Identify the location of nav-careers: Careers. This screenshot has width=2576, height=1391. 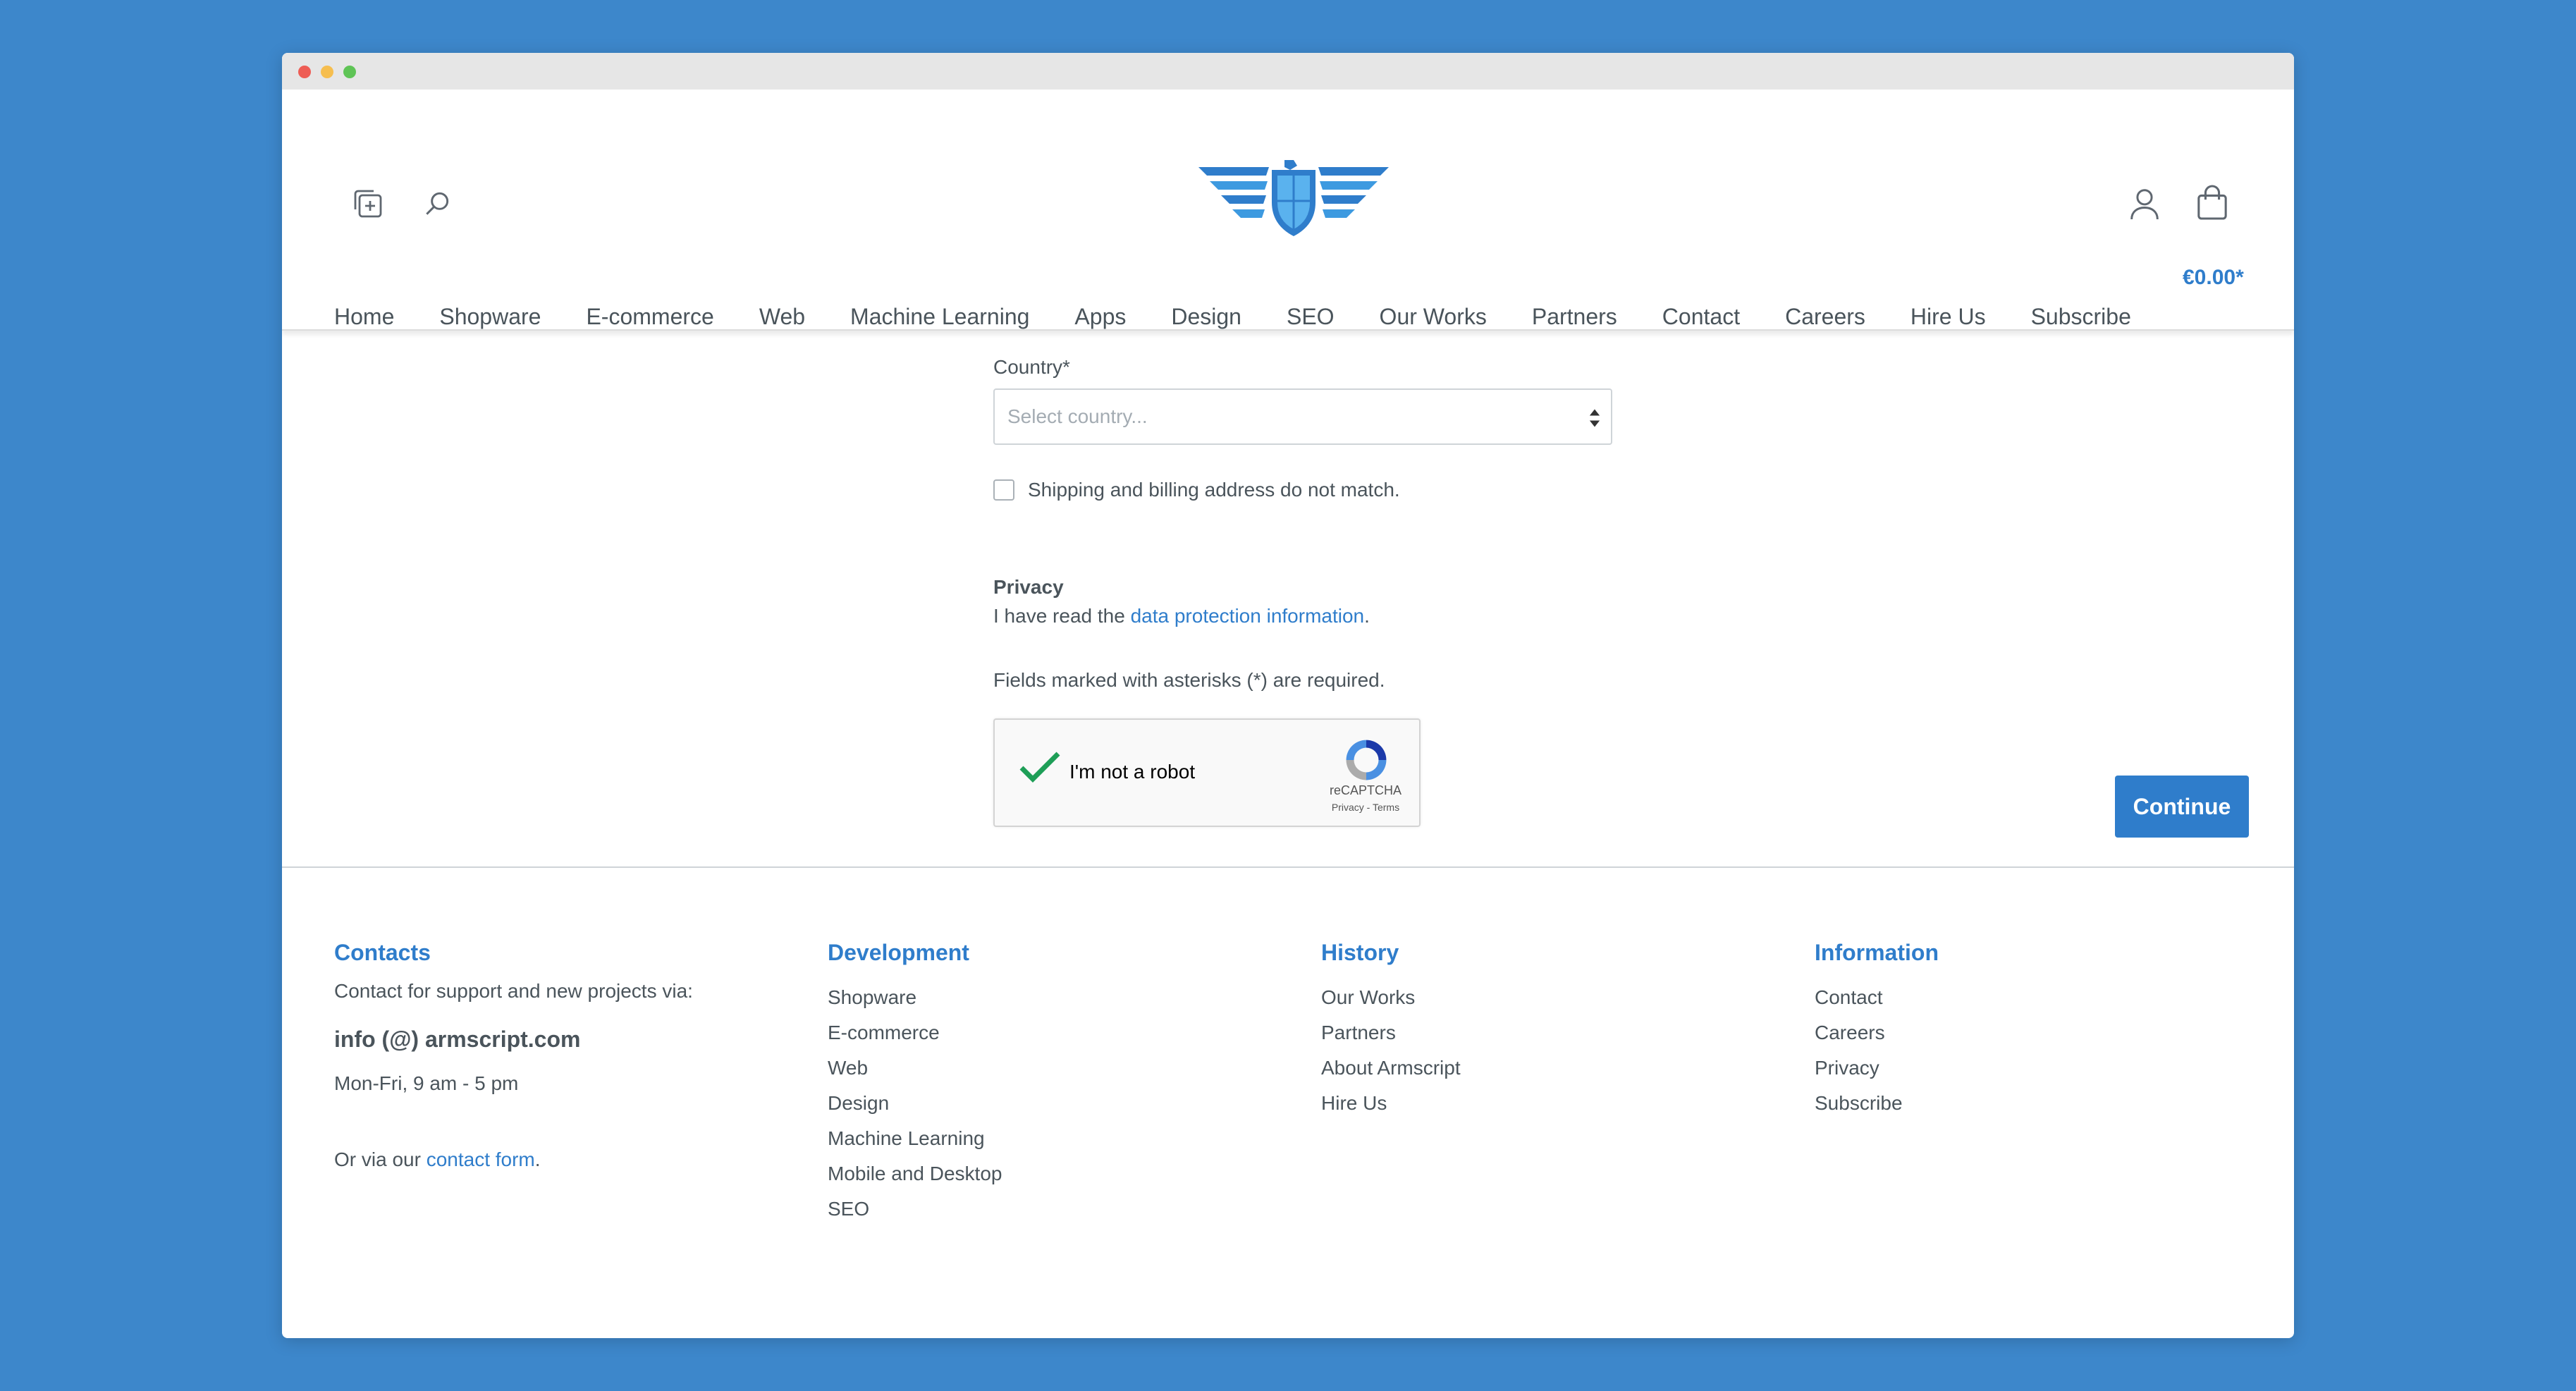
(1825, 317).